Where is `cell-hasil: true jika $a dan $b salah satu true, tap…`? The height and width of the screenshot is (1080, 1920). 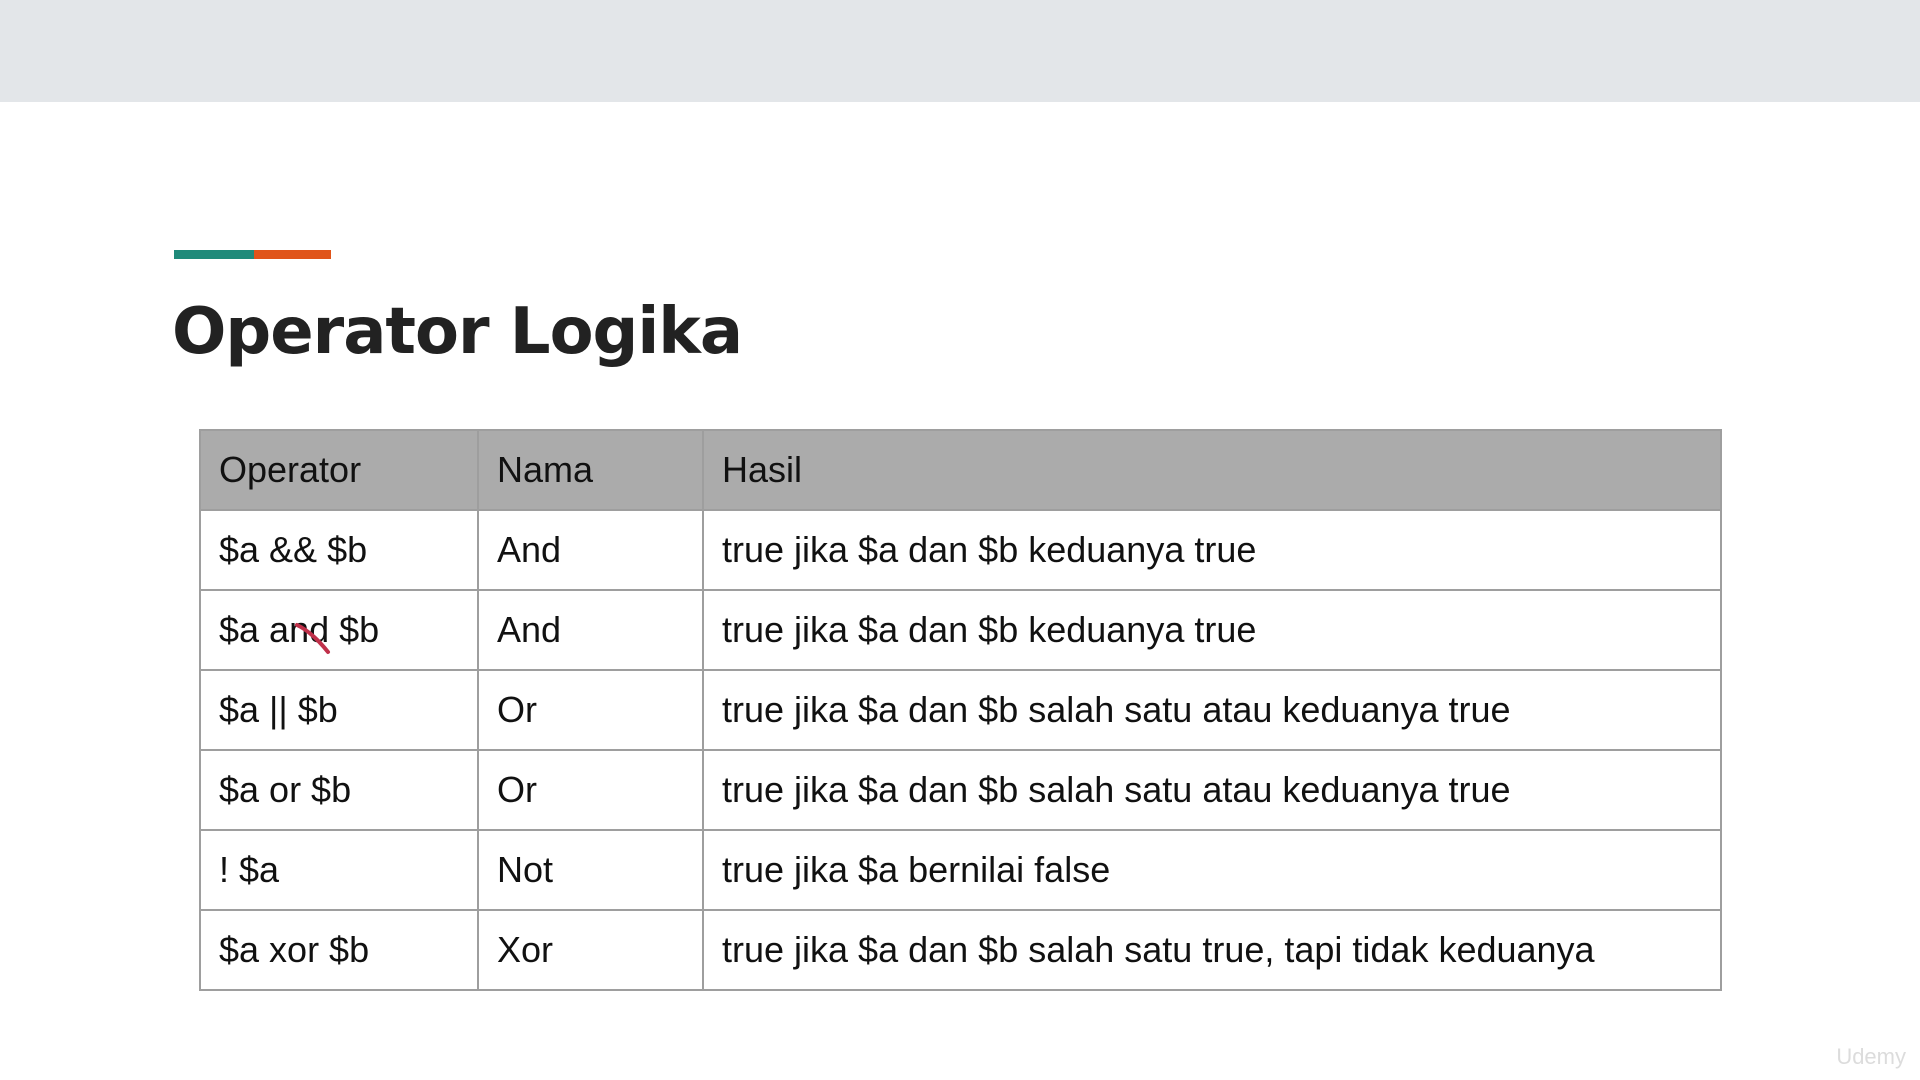
cell-hasil: true jika $a dan $b salah satu true, tap… is located at coordinates (1212, 950).